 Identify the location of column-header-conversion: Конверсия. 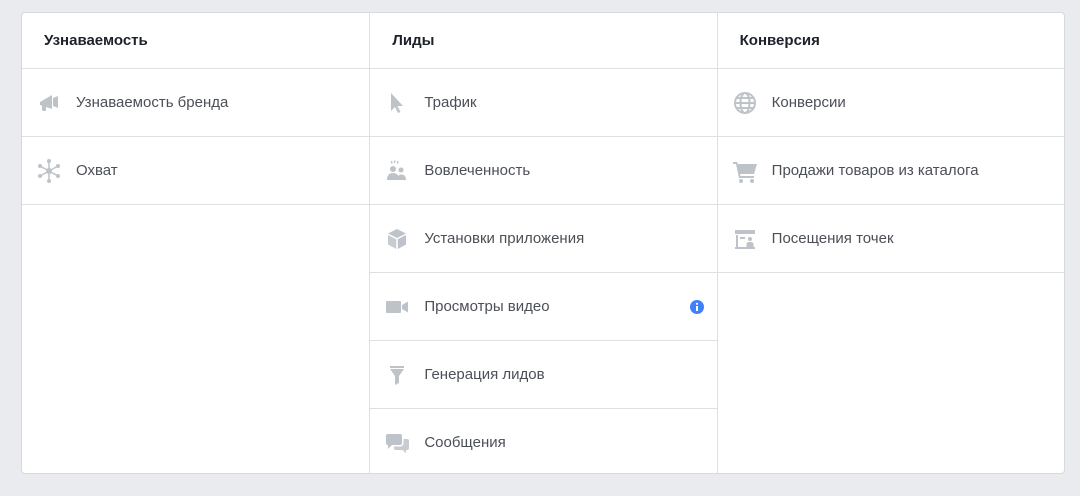
(890, 41).